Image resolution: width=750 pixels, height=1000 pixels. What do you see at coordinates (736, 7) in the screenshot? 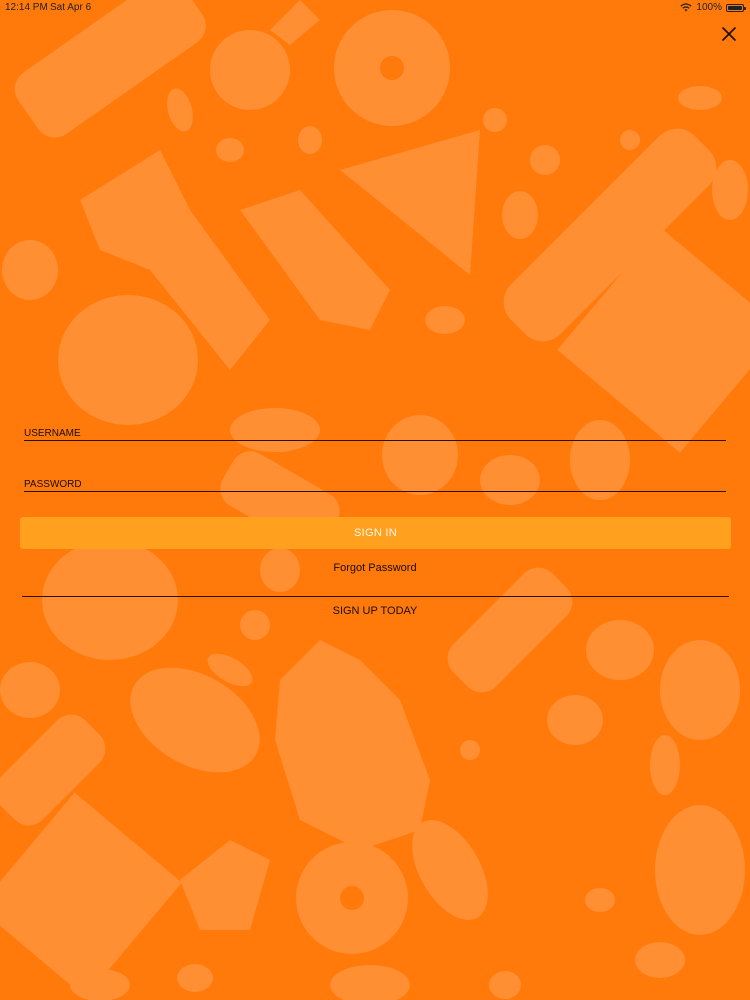
I see `battery-icon` at bounding box center [736, 7].